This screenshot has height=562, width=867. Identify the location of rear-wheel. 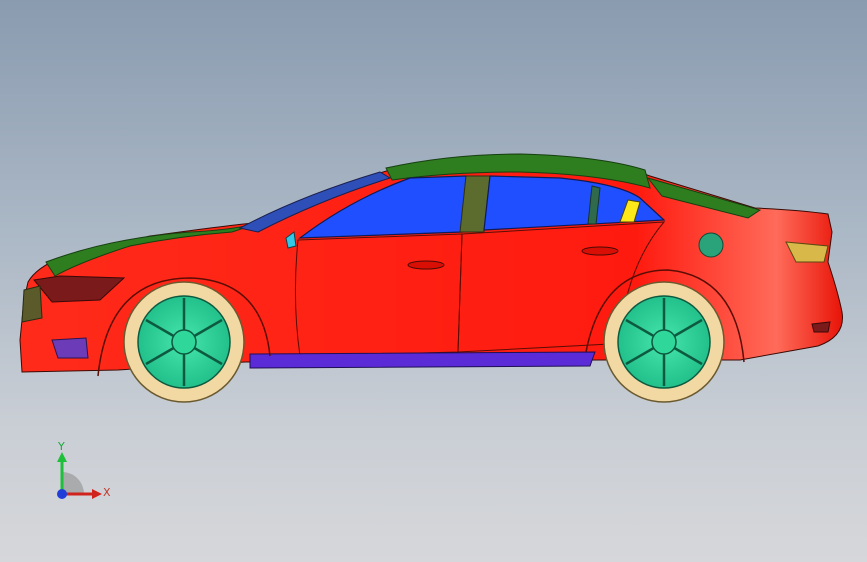
(664, 342).